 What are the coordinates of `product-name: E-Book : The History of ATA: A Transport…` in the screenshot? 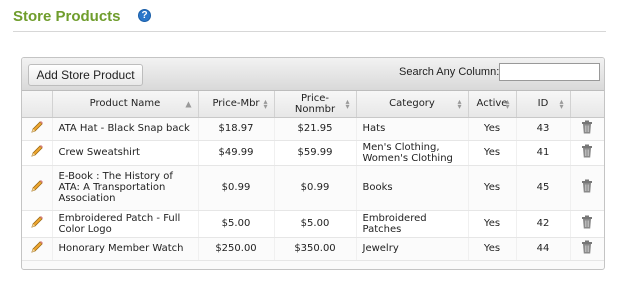 It's located at (125, 188).